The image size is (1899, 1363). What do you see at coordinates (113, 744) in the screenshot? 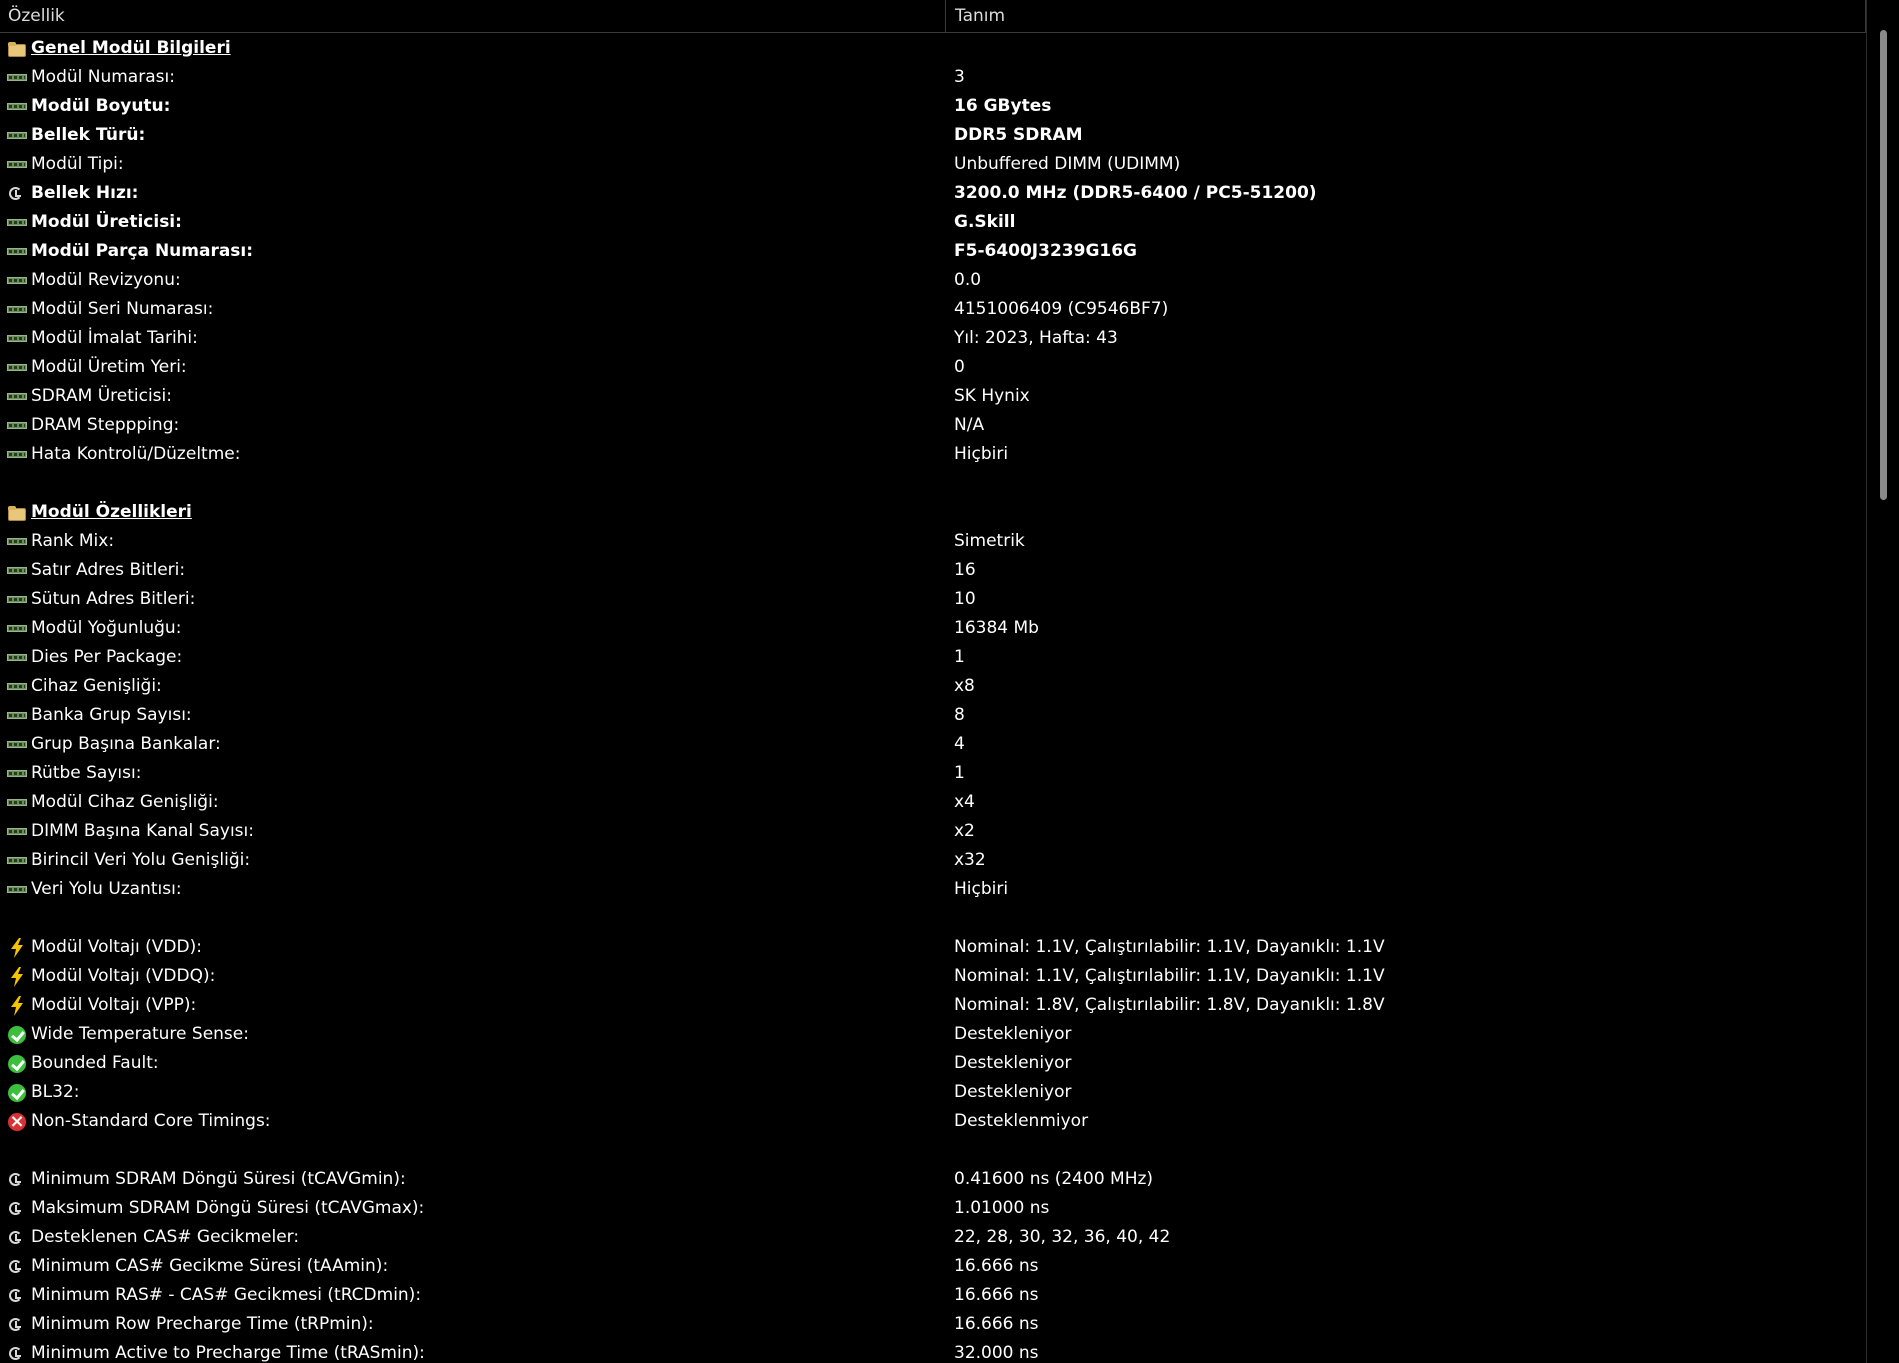
I see `property-cell: Grup Başına Bankalar:` at bounding box center [113, 744].